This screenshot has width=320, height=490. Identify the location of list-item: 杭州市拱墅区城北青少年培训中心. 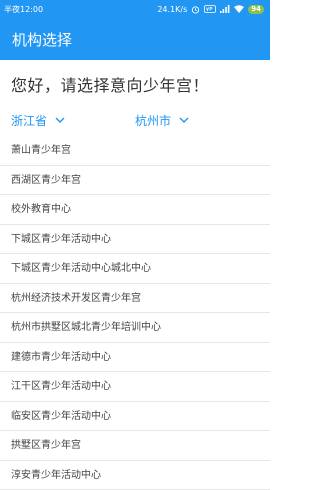
(135, 328).